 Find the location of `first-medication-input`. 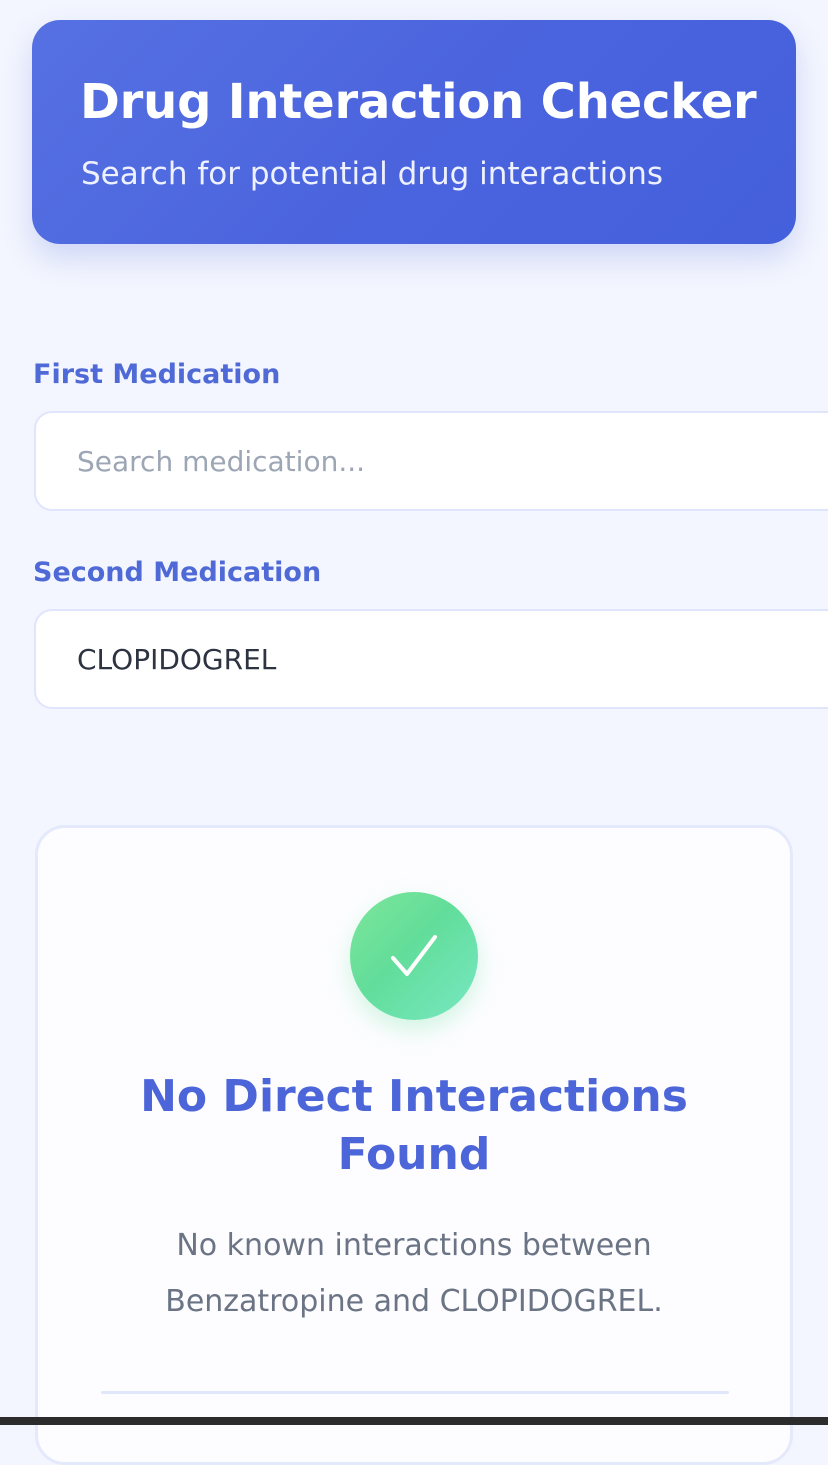

first-medication-input is located at coordinates (431, 461).